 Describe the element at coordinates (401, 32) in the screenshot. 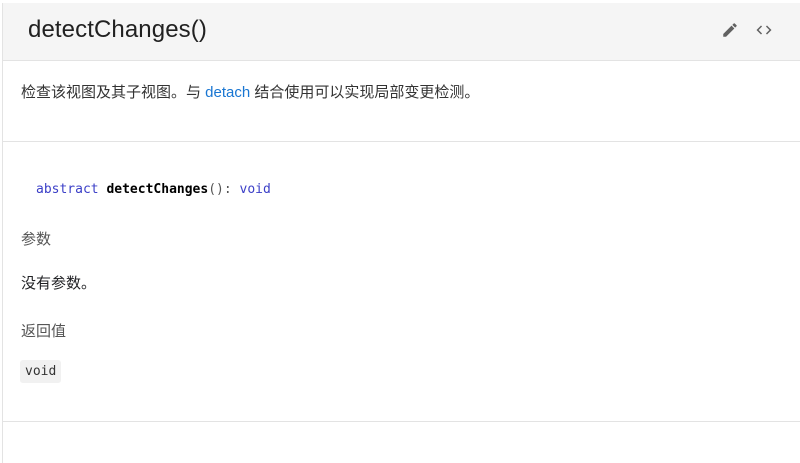

I see `doc-header: detectChanges()` at that location.